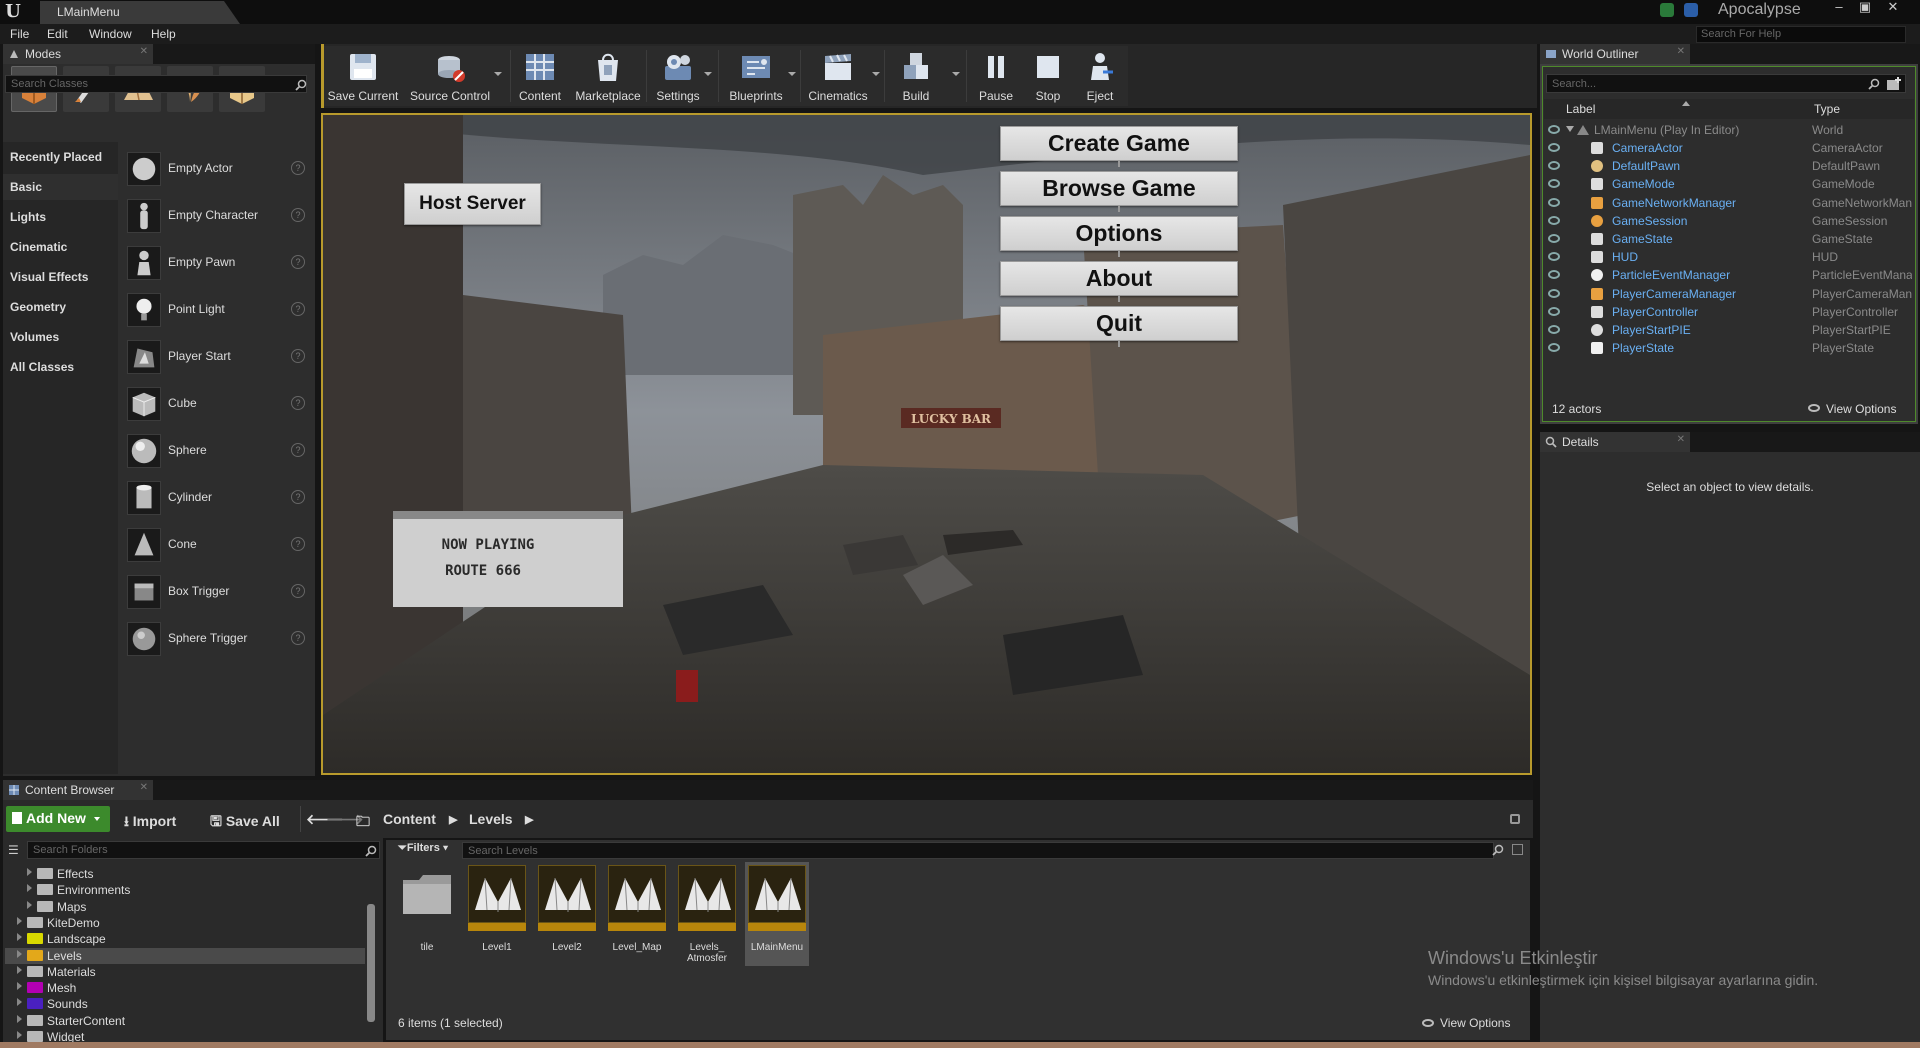  I want to click on category-visual-effects: Visual Effects, so click(49, 277).